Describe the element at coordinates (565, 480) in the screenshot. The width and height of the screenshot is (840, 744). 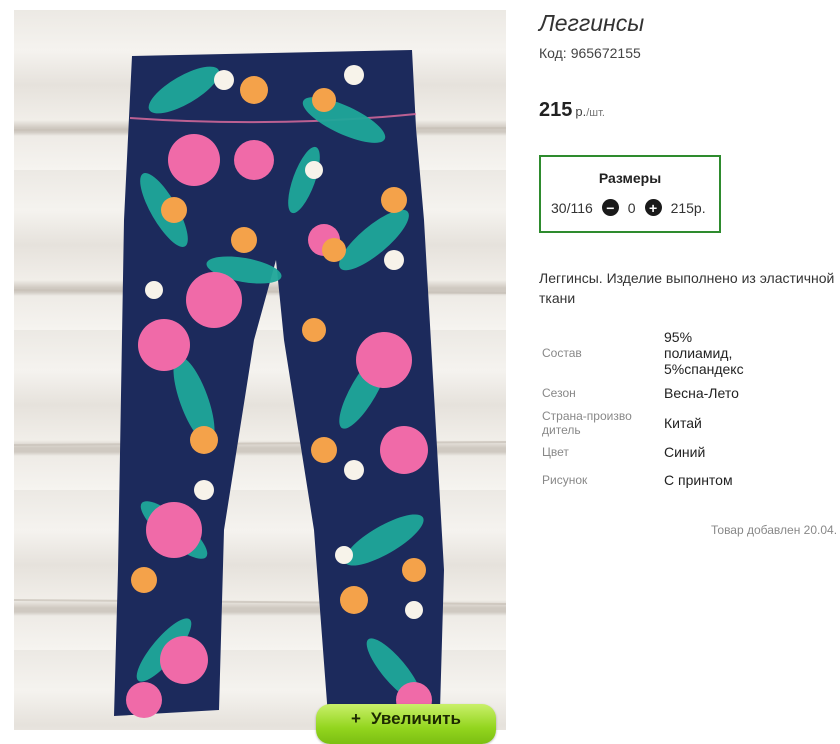
I see `property-name: Рисунок` at that location.